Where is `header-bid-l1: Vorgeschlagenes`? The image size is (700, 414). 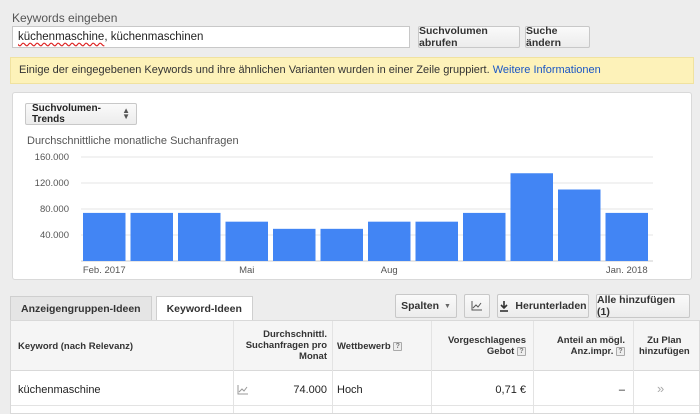
header-bid-l1: Vorgeschlagenes is located at coordinates (487, 340).